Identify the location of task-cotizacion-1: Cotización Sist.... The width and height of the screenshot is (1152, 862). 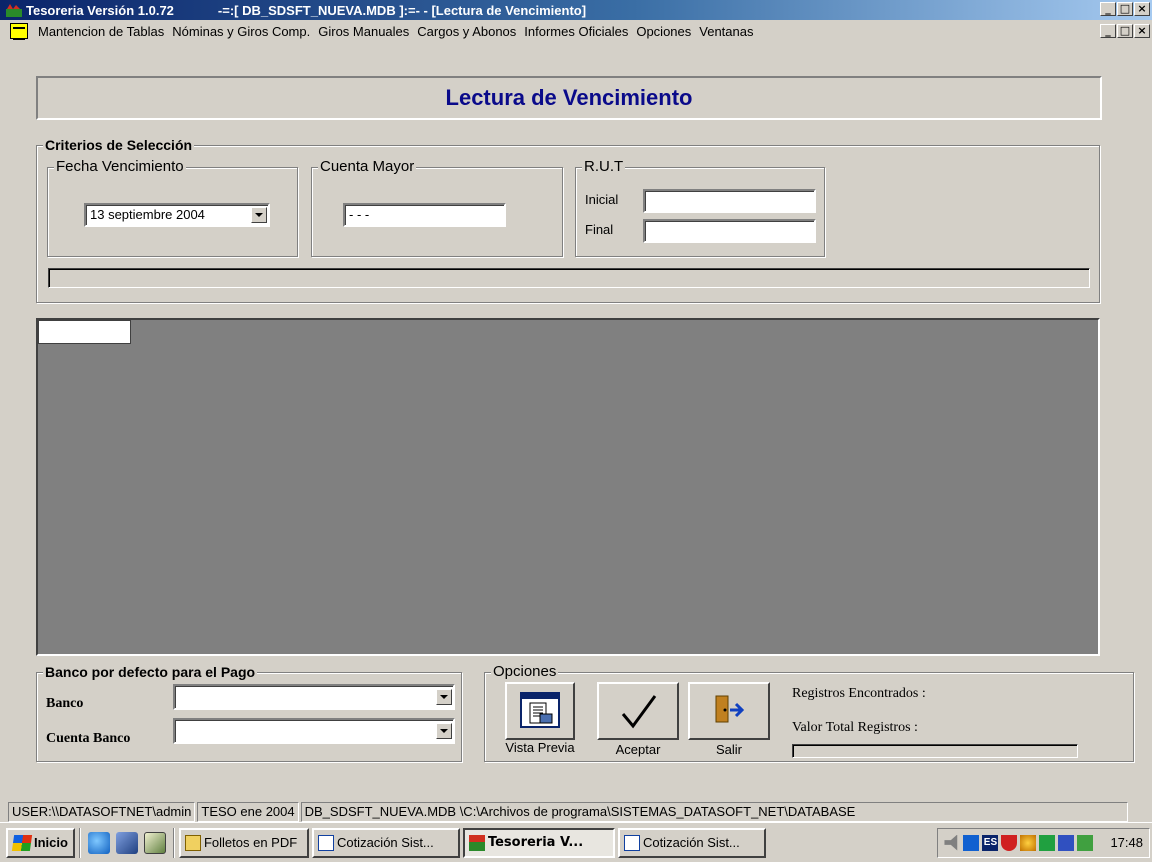
(385, 842).